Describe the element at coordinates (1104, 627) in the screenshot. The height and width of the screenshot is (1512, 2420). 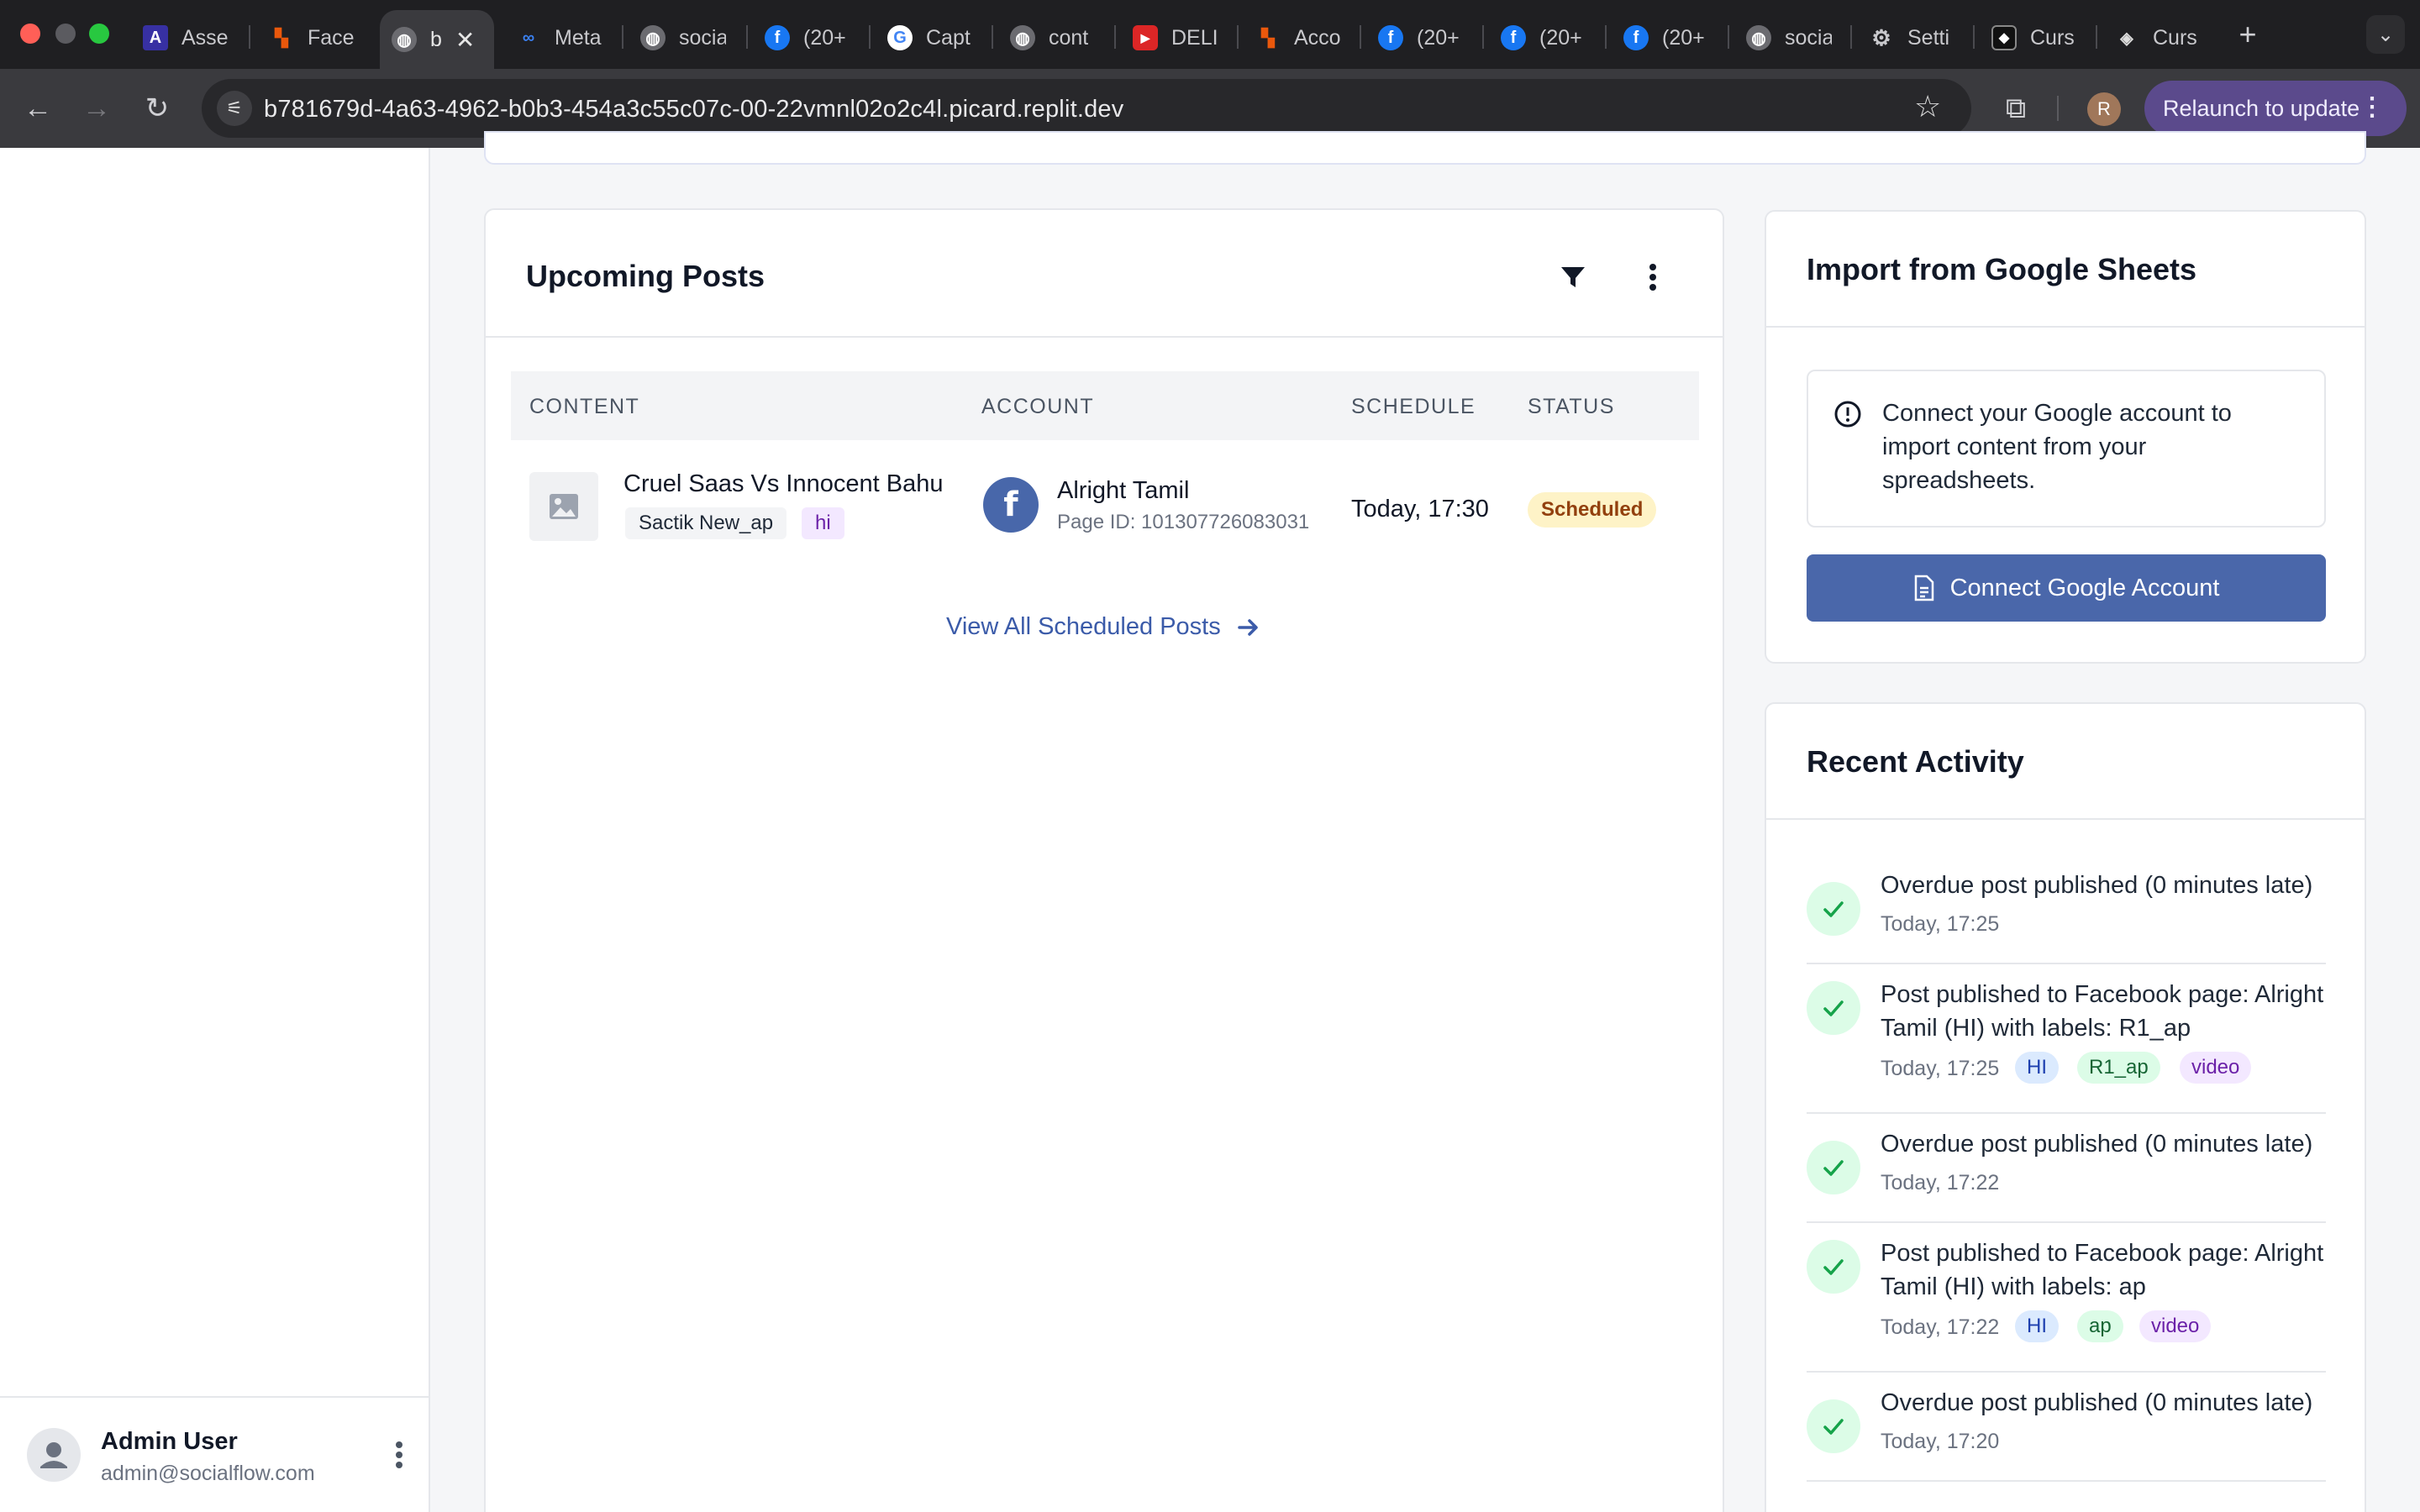
I see `view-all-scheduled-link: View All Scheduled Posts` at that location.